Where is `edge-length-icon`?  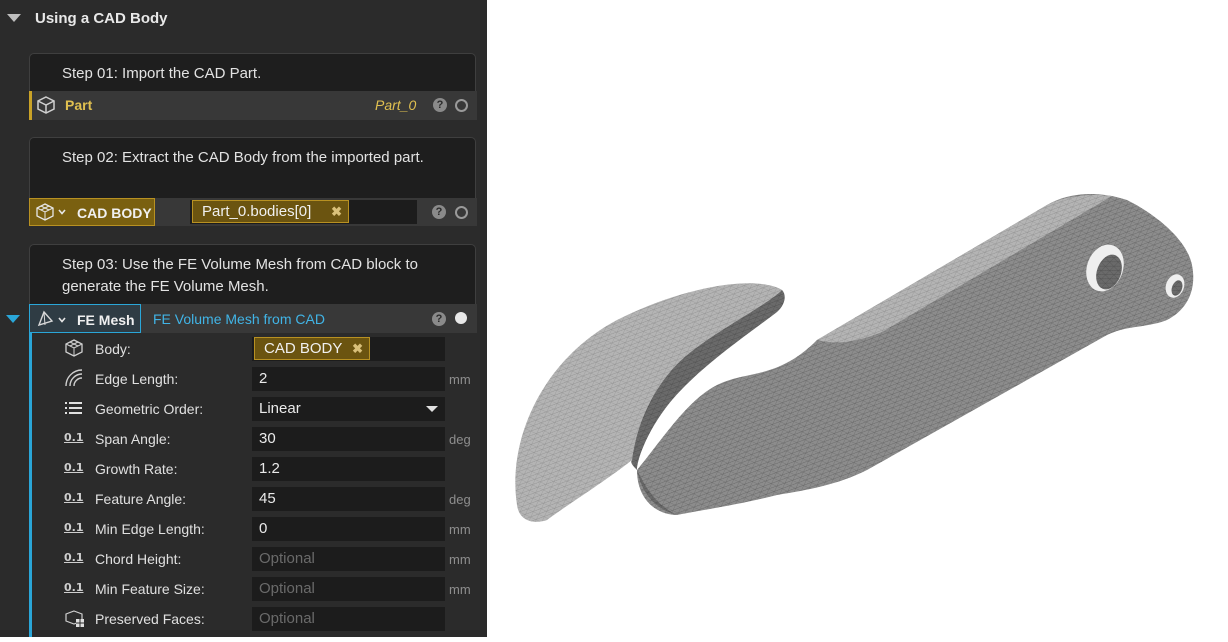
edge-length-icon is located at coordinates (75, 379).